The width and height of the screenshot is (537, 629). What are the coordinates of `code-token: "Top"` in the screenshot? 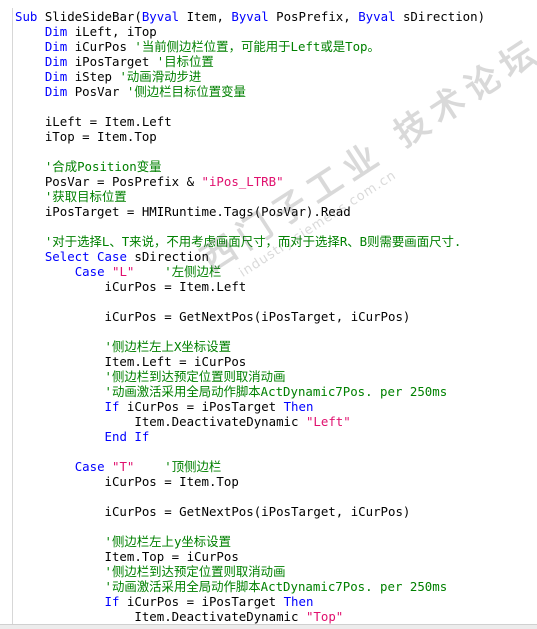 It's located at (324, 616).